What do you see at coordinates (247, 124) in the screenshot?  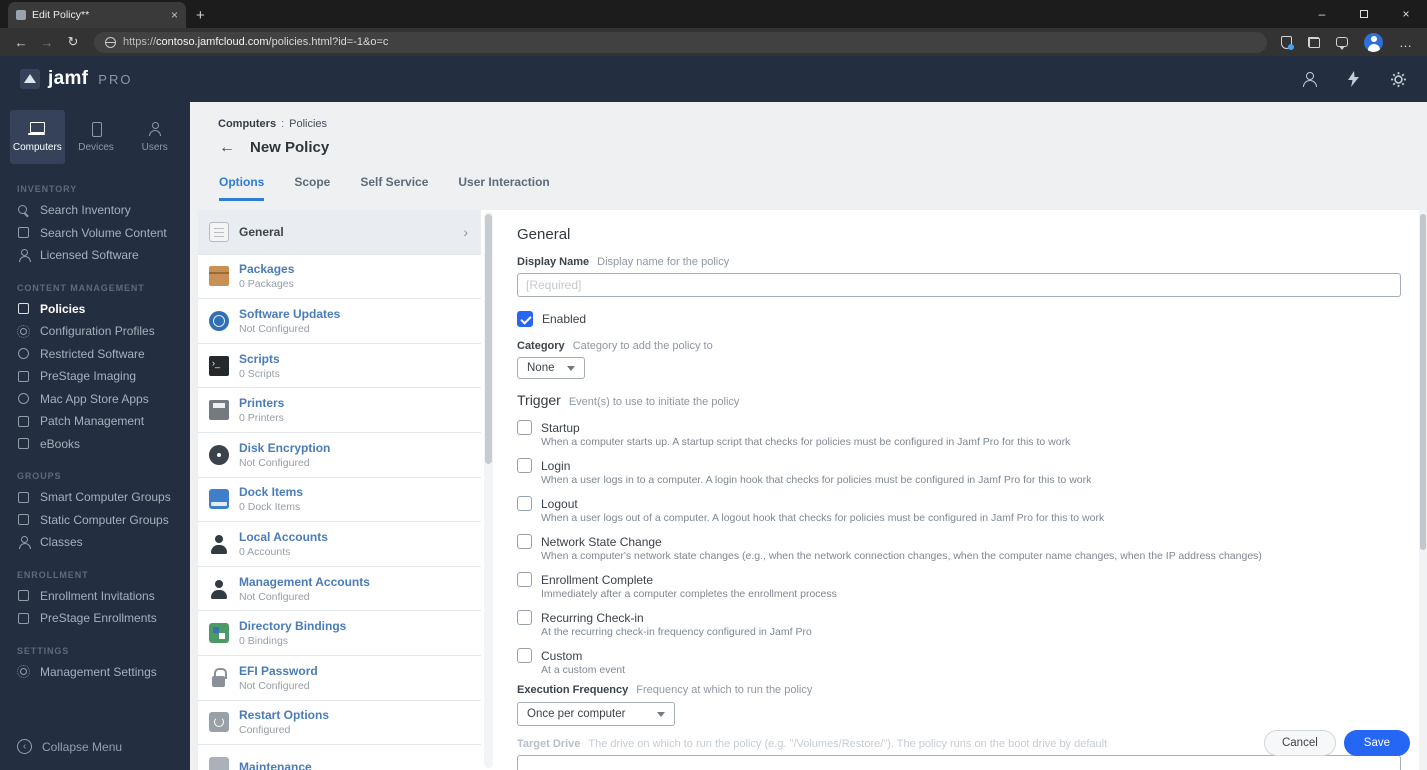 I see `breadcrumb-computers: Computers` at bounding box center [247, 124].